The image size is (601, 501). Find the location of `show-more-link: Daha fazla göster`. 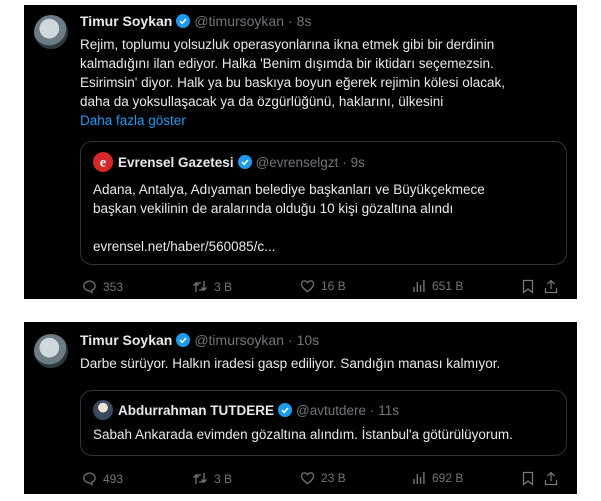

show-more-link: Daha fazla göster is located at coordinates (325, 120).